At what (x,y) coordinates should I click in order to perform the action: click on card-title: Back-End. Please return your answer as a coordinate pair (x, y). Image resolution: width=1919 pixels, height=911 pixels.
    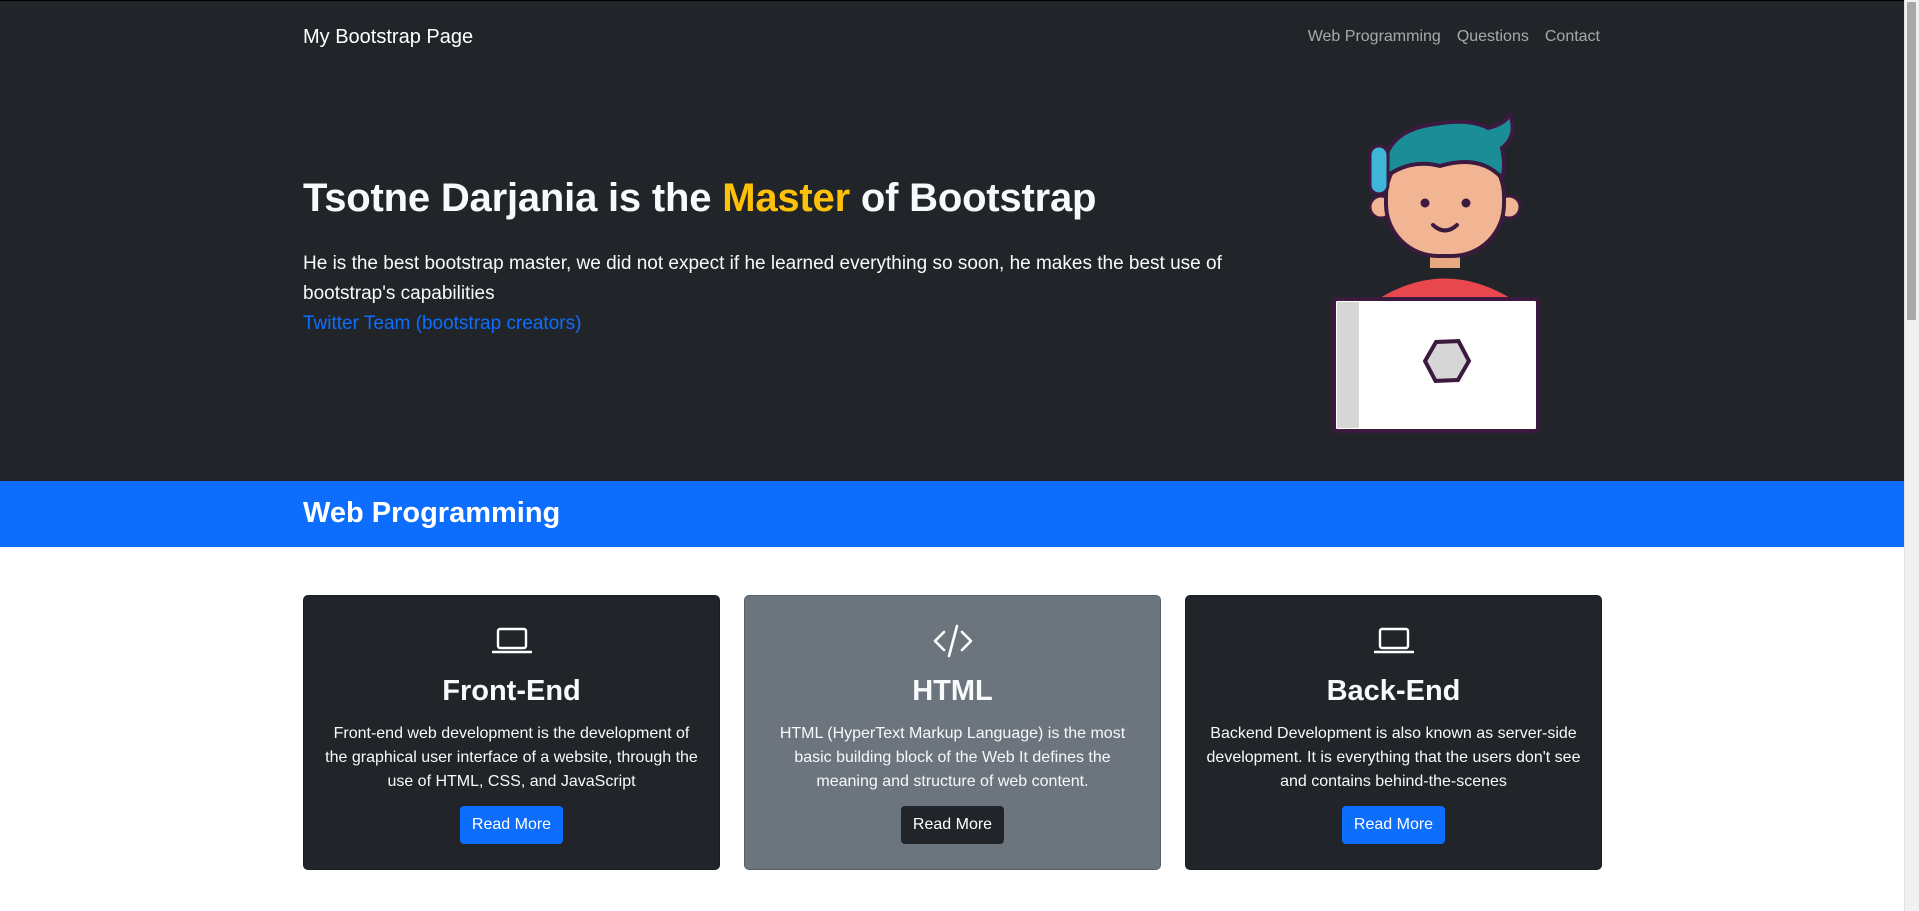
    Looking at the image, I should click on (1393, 691).